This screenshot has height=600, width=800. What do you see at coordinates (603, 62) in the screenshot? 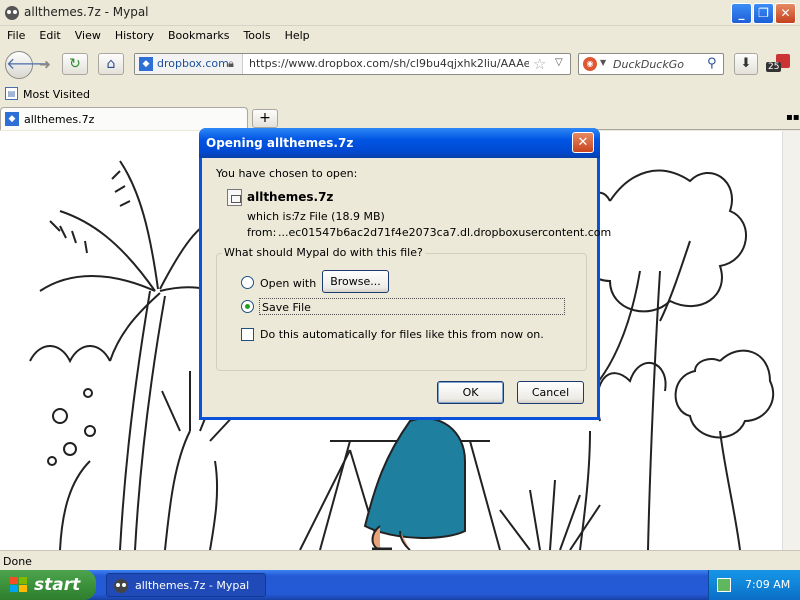
I see `search-engine-dropdown-icon: ▼` at bounding box center [603, 62].